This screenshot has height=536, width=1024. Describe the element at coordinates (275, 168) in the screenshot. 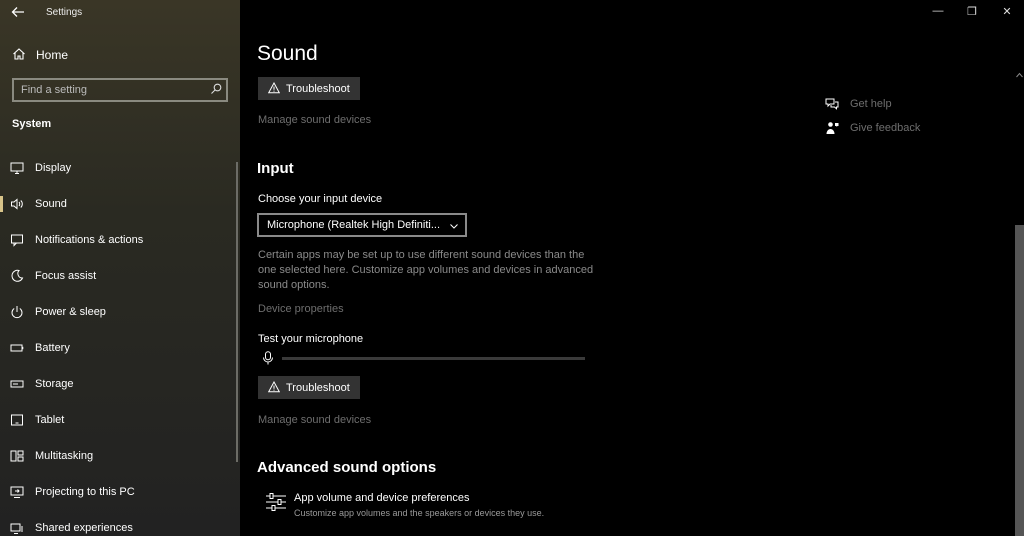

I see `input-heading: Input` at that location.